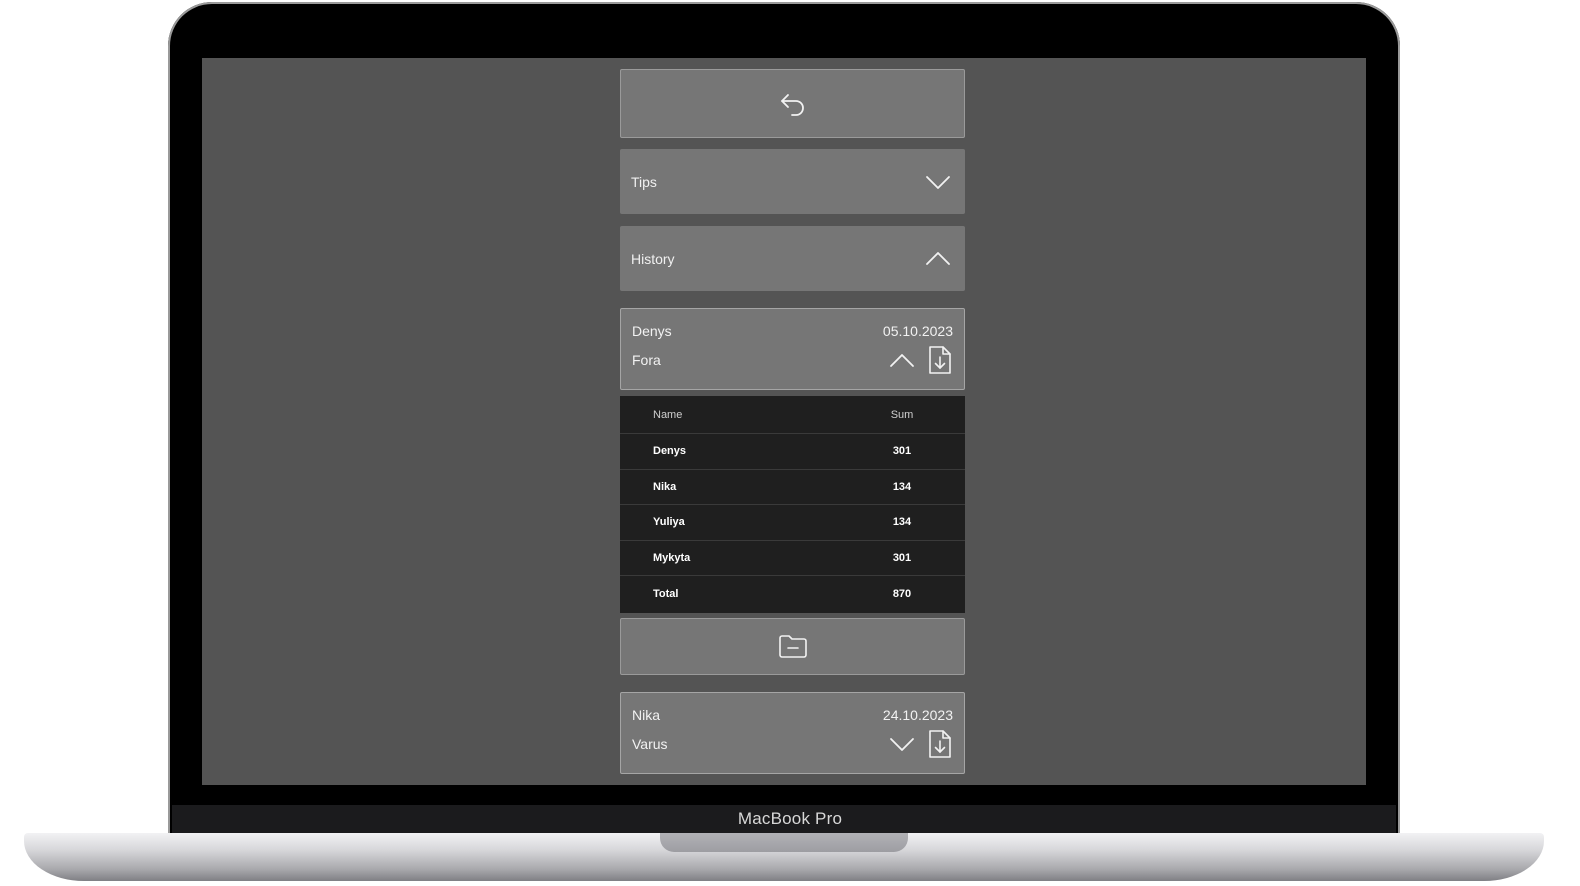 The width and height of the screenshot is (1580, 886). Describe the element at coordinates (784, 842) in the screenshot. I see `laptop-notch` at that location.